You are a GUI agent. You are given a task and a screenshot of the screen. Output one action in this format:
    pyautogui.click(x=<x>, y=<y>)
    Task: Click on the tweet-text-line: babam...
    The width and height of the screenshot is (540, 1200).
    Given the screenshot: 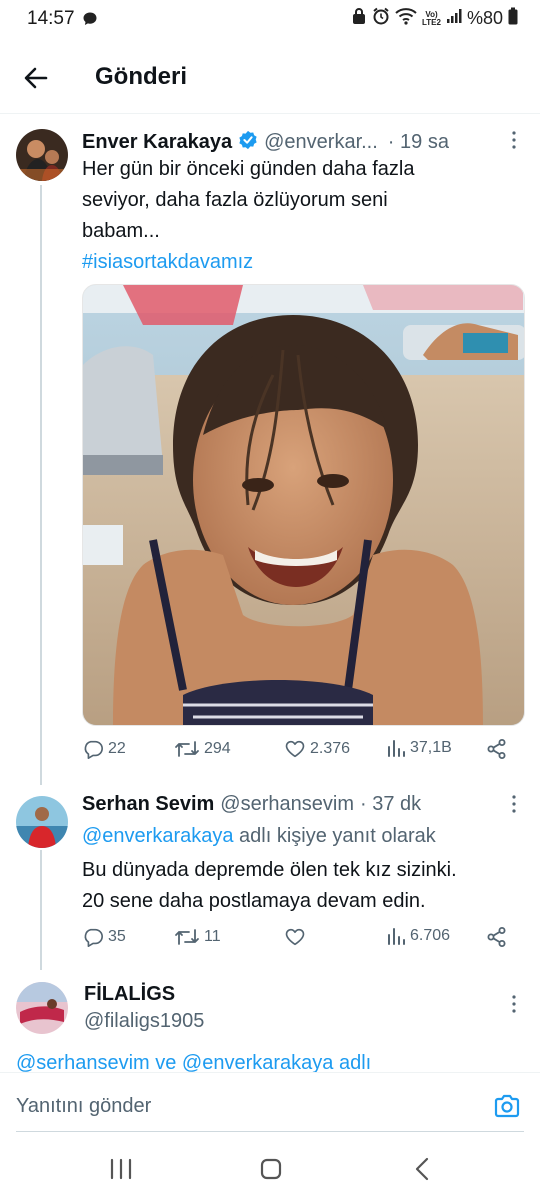 What is the action you would take?
    pyautogui.click(x=121, y=231)
    